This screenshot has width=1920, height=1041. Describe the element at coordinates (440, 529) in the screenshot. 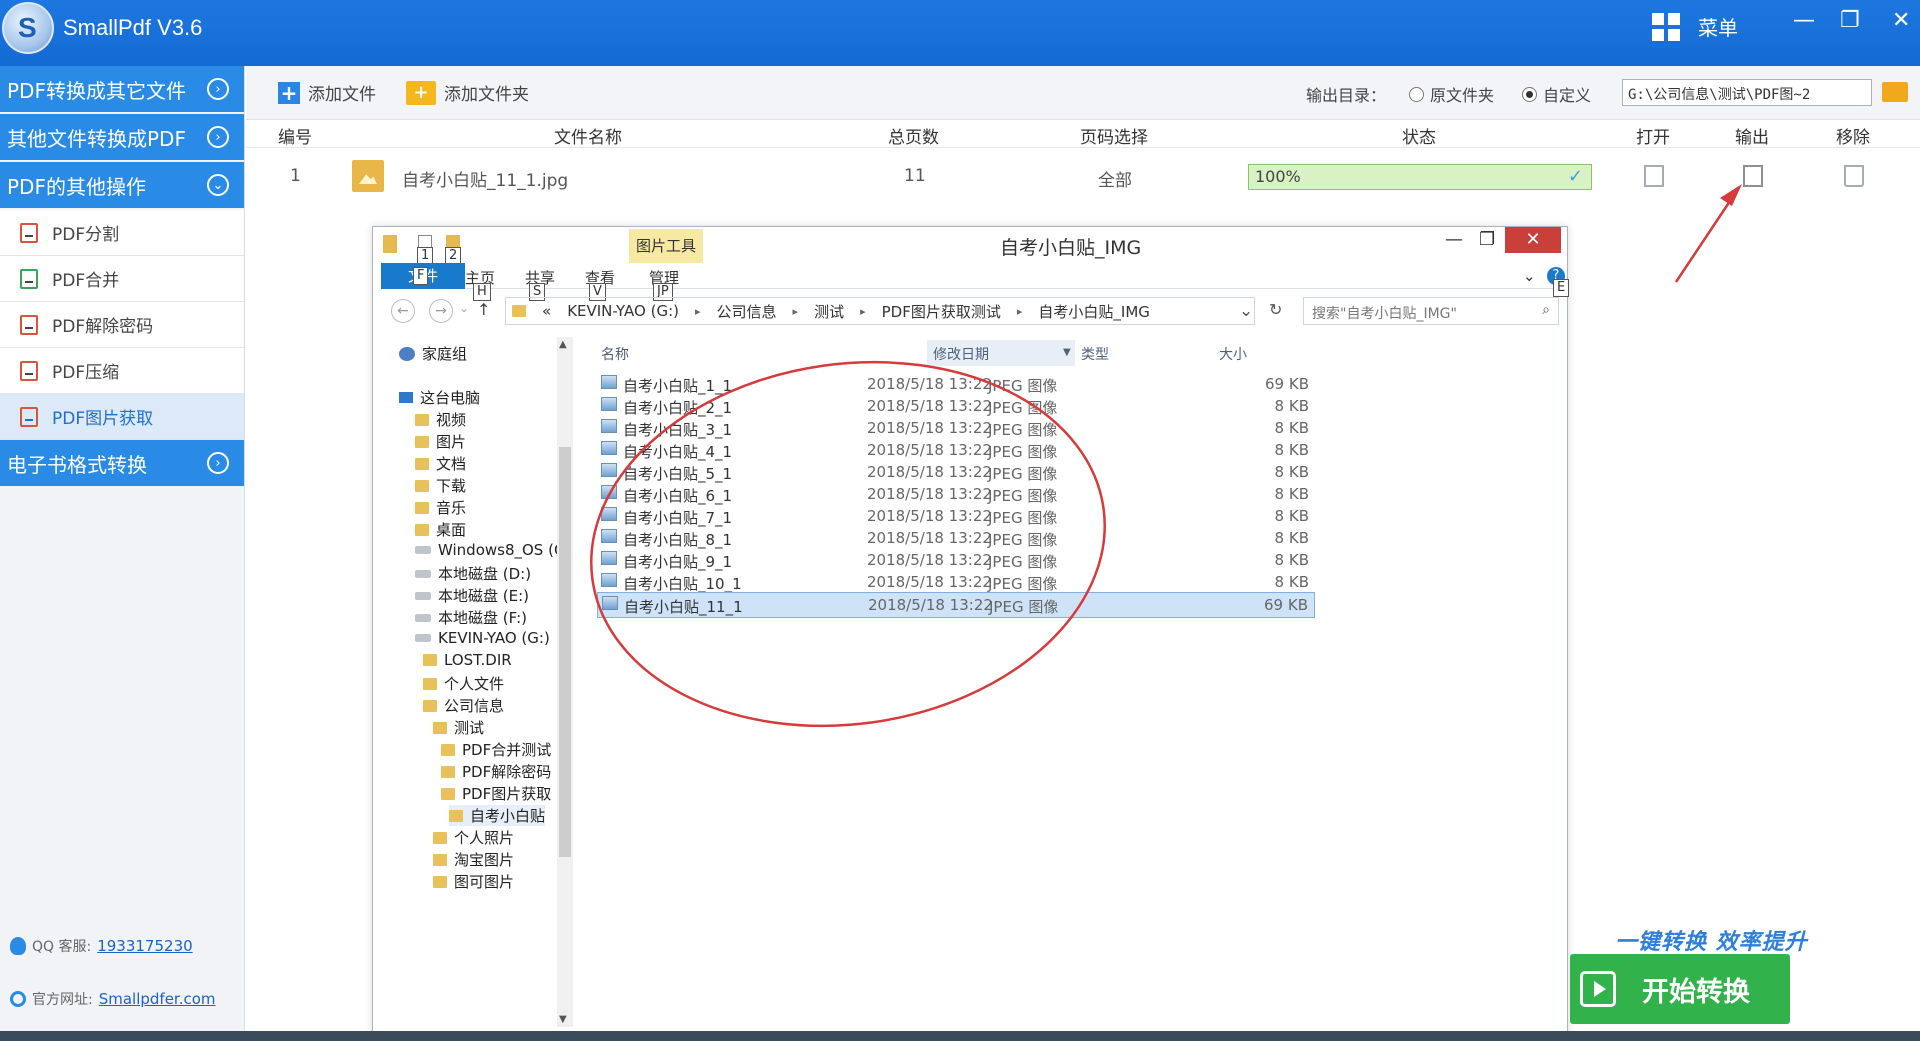

I see `nav-tree-item: 桌面` at that location.